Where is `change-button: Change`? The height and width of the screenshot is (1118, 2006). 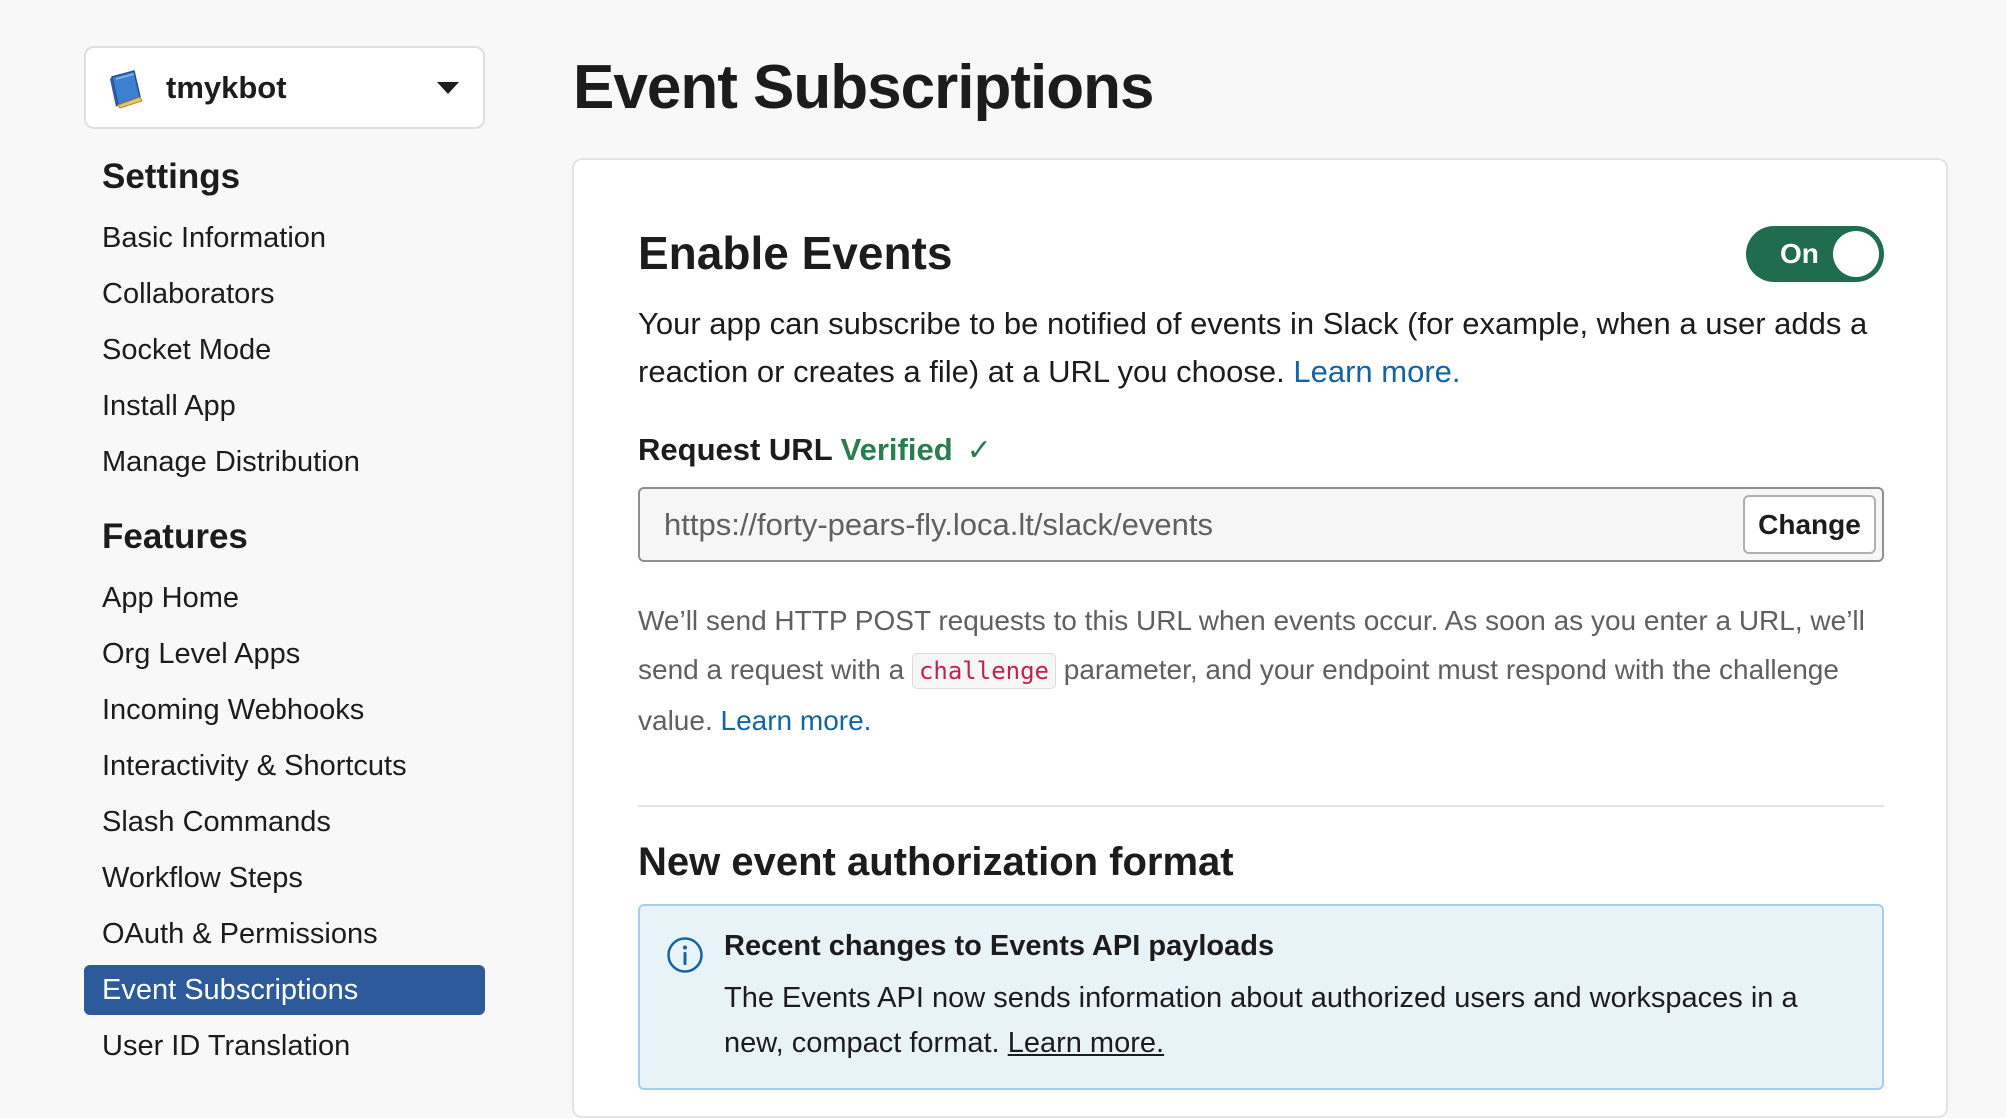
change-button: Change is located at coordinates (1809, 524).